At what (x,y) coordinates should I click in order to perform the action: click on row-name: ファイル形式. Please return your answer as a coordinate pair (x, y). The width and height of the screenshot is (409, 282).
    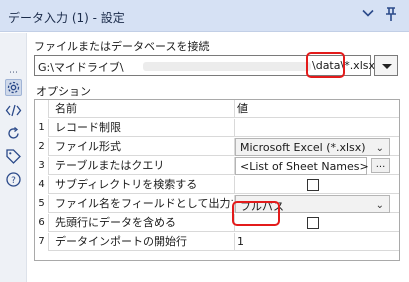
    Looking at the image, I should click on (88, 146).